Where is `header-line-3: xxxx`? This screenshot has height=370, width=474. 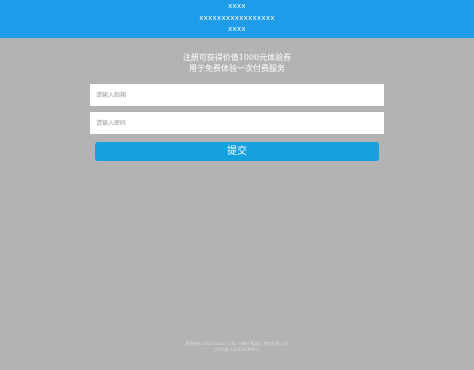 header-line-3: xxxx is located at coordinates (237, 29).